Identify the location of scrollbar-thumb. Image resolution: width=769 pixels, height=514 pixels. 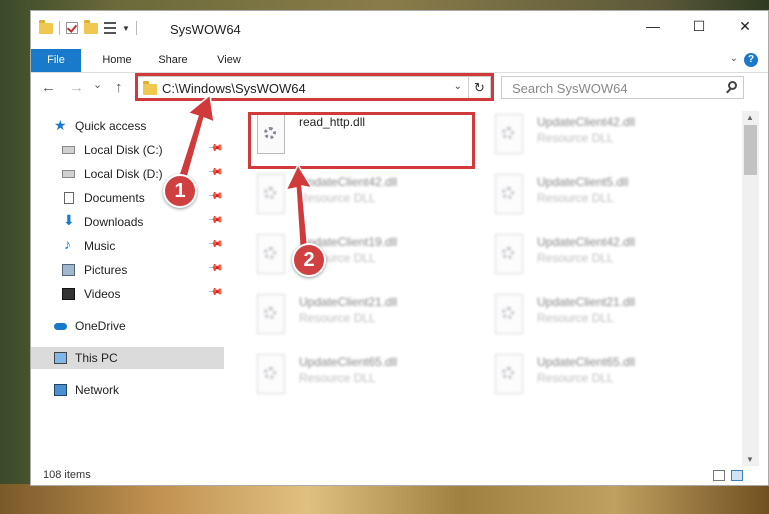
(750, 150).